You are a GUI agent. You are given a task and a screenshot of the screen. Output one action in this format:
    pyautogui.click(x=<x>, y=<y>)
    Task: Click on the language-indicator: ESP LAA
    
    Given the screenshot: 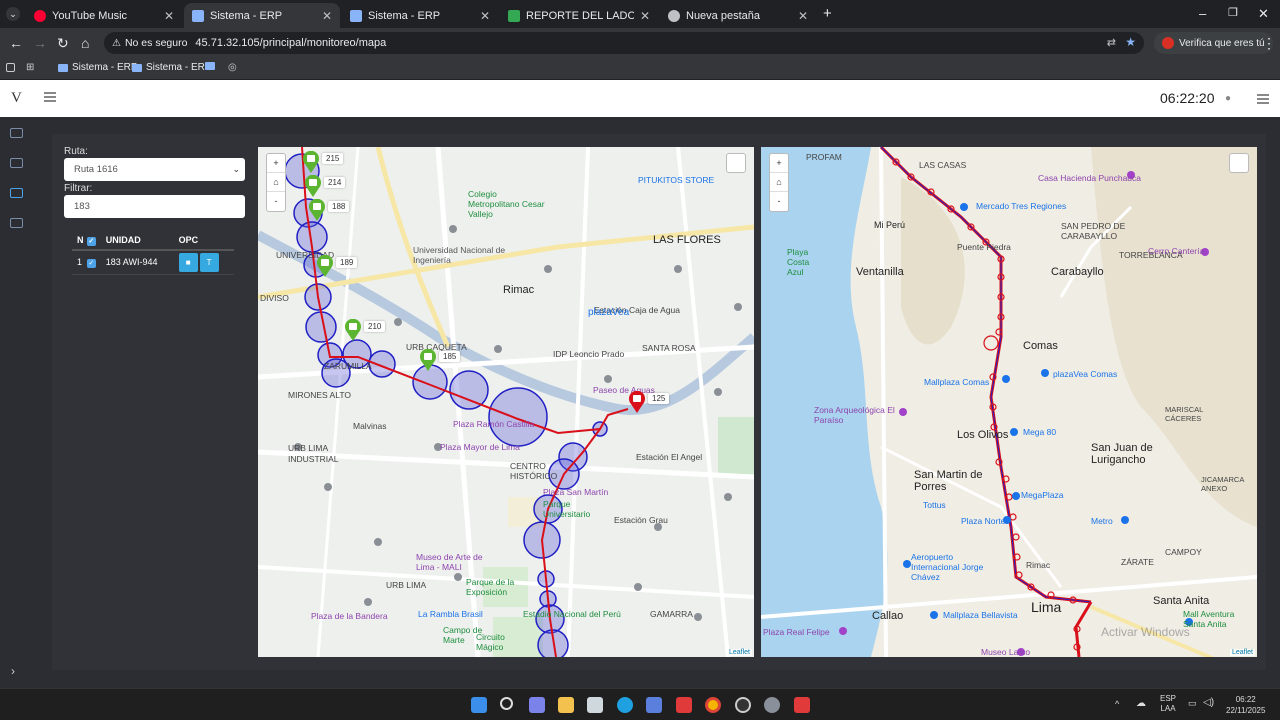 What is the action you would take?
    pyautogui.click(x=1168, y=704)
    